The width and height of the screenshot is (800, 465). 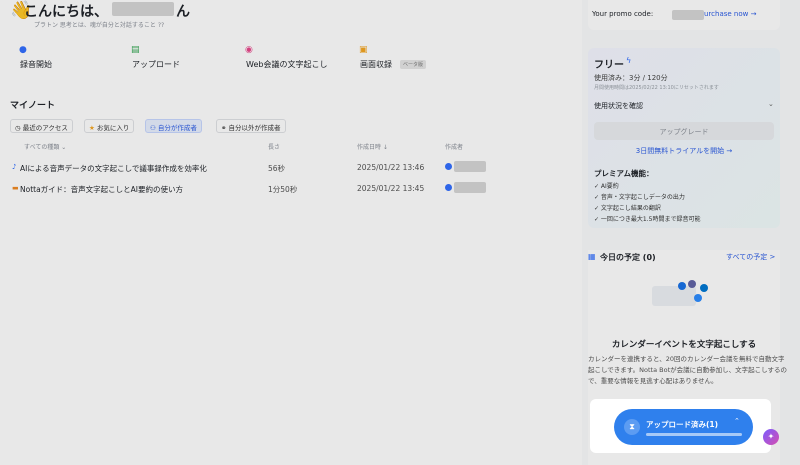 What do you see at coordinates (254, 128) in the screenshot?
I see `filter-created-by-others-label: 自分以外が作成者` at bounding box center [254, 128].